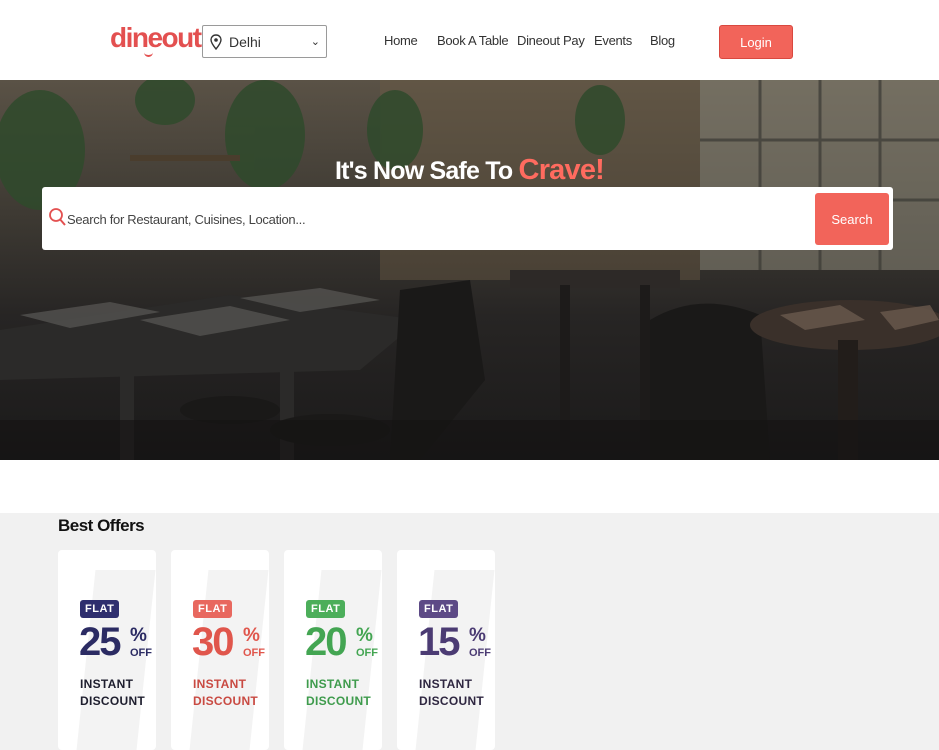 The width and height of the screenshot is (939, 750). I want to click on nav-events: Events, so click(613, 40).